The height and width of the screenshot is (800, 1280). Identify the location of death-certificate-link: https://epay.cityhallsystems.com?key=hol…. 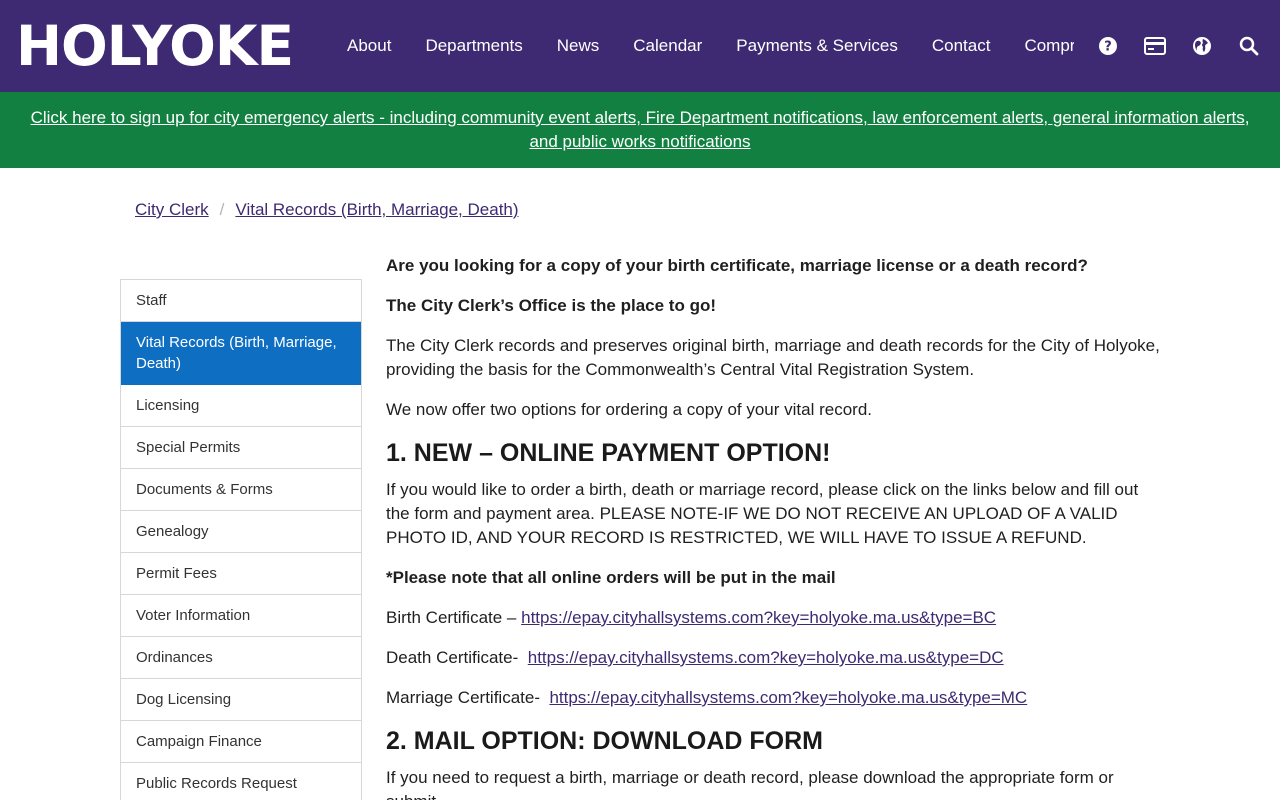
(766, 657).